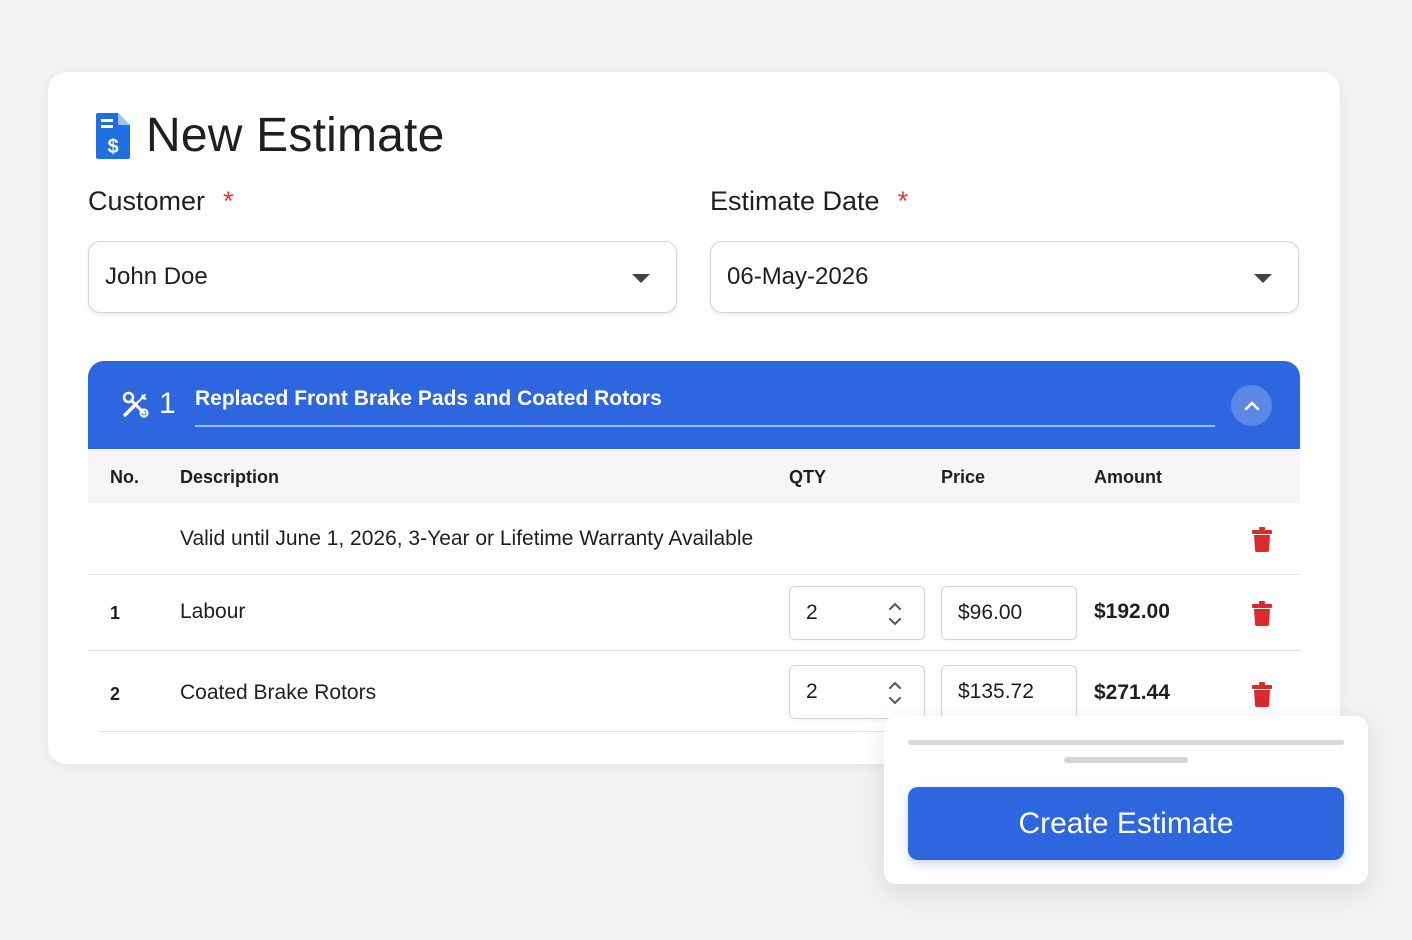 The height and width of the screenshot is (940, 1412). What do you see at coordinates (1132, 611) in the screenshot?
I see `row-amount: $192.00` at bounding box center [1132, 611].